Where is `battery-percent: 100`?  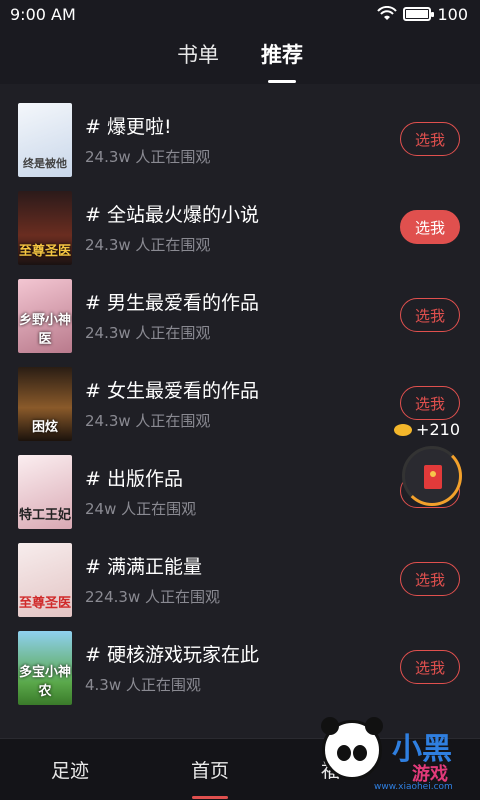
battery-percent: 100 is located at coordinates (452, 14).